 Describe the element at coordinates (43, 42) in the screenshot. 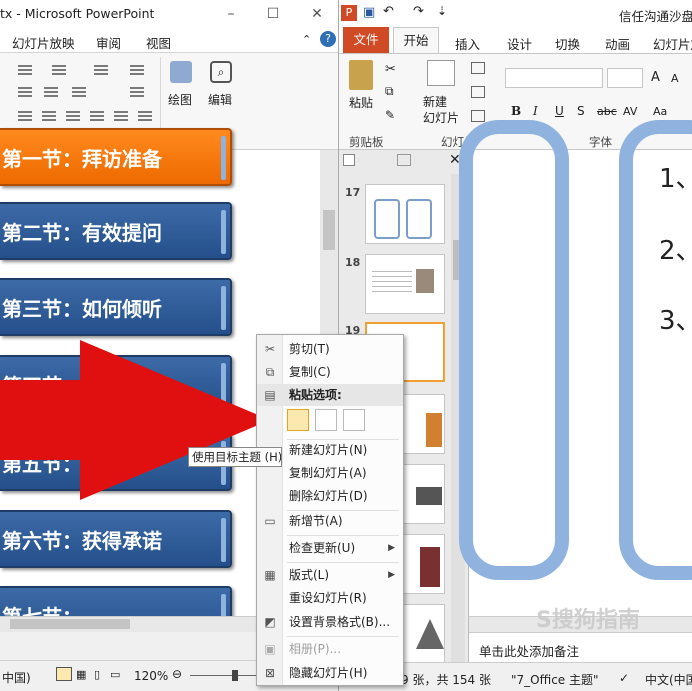

I see `tab-slideshow: 幻灯片放映` at that location.